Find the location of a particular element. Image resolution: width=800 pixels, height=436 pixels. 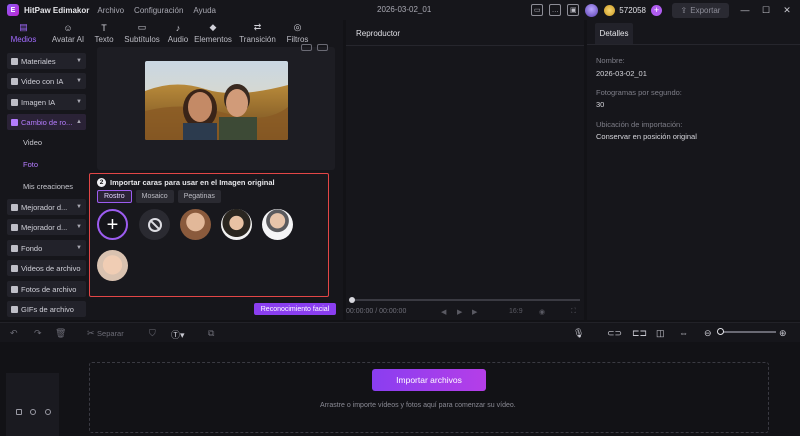

menu-ayuda: Ayuda is located at coordinates (204, 10).